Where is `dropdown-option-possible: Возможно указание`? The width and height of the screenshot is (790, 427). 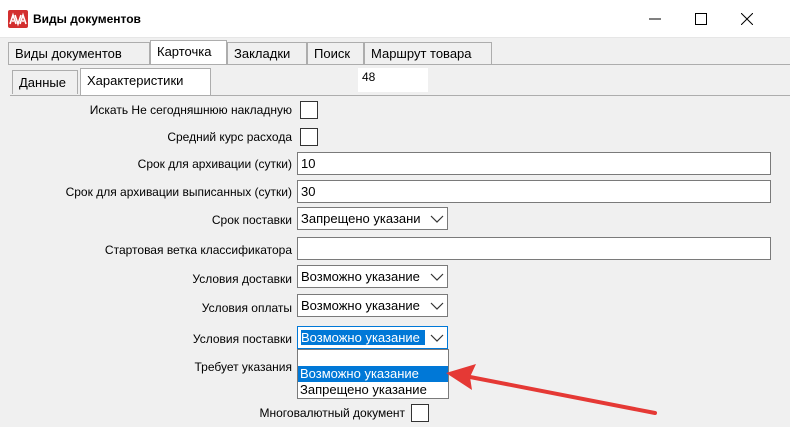
dropdown-option-possible: Возможно указание is located at coordinates (373, 374).